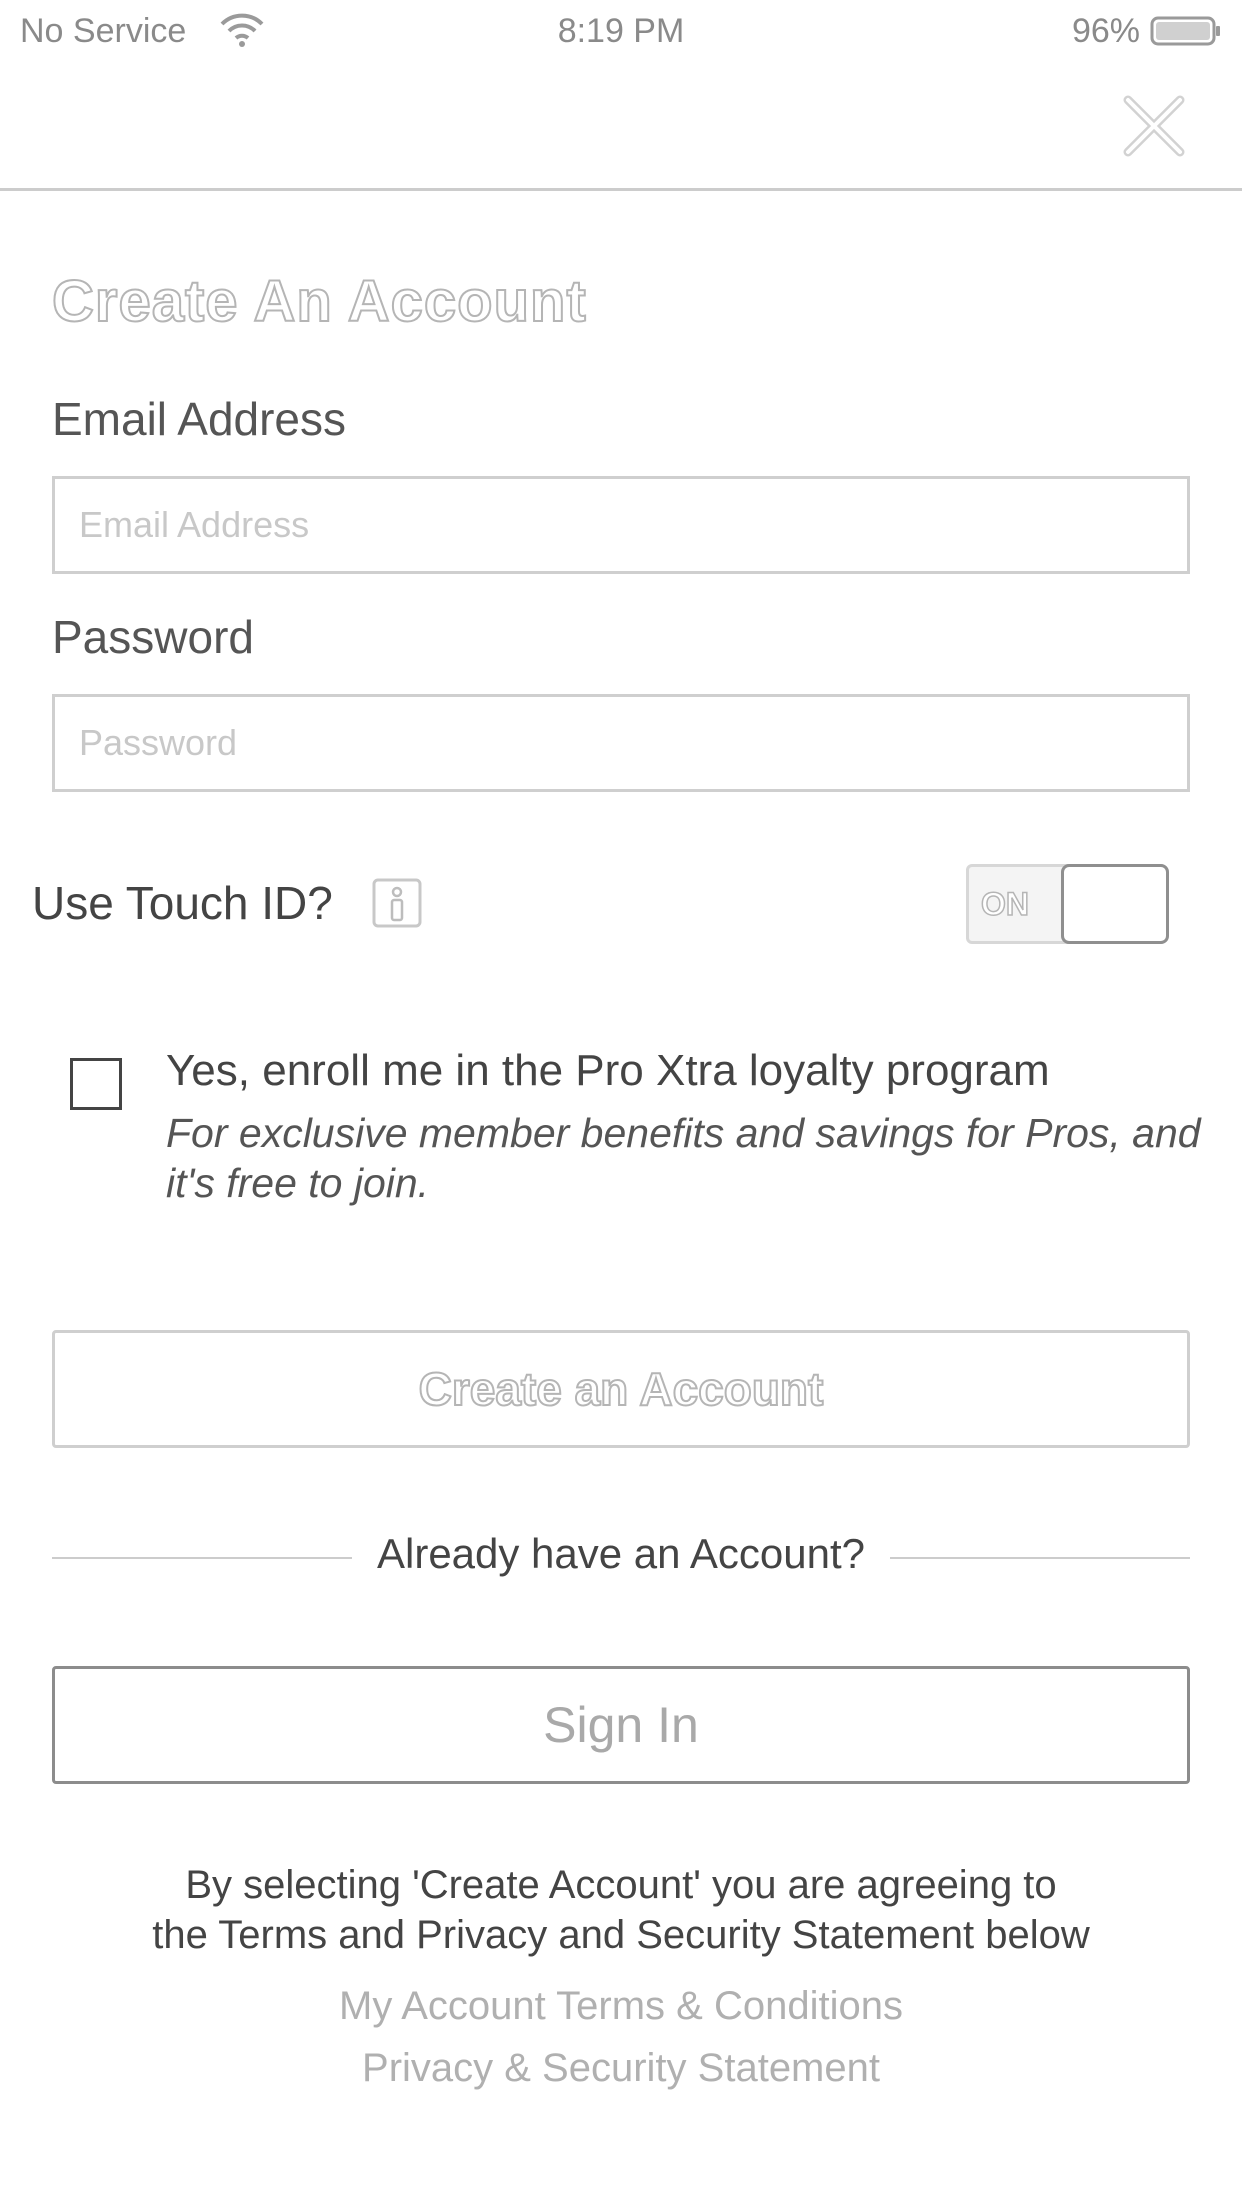 This screenshot has width=1242, height=2208. What do you see at coordinates (1115, 904) in the screenshot?
I see `toggle-knob` at bounding box center [1115, 904].